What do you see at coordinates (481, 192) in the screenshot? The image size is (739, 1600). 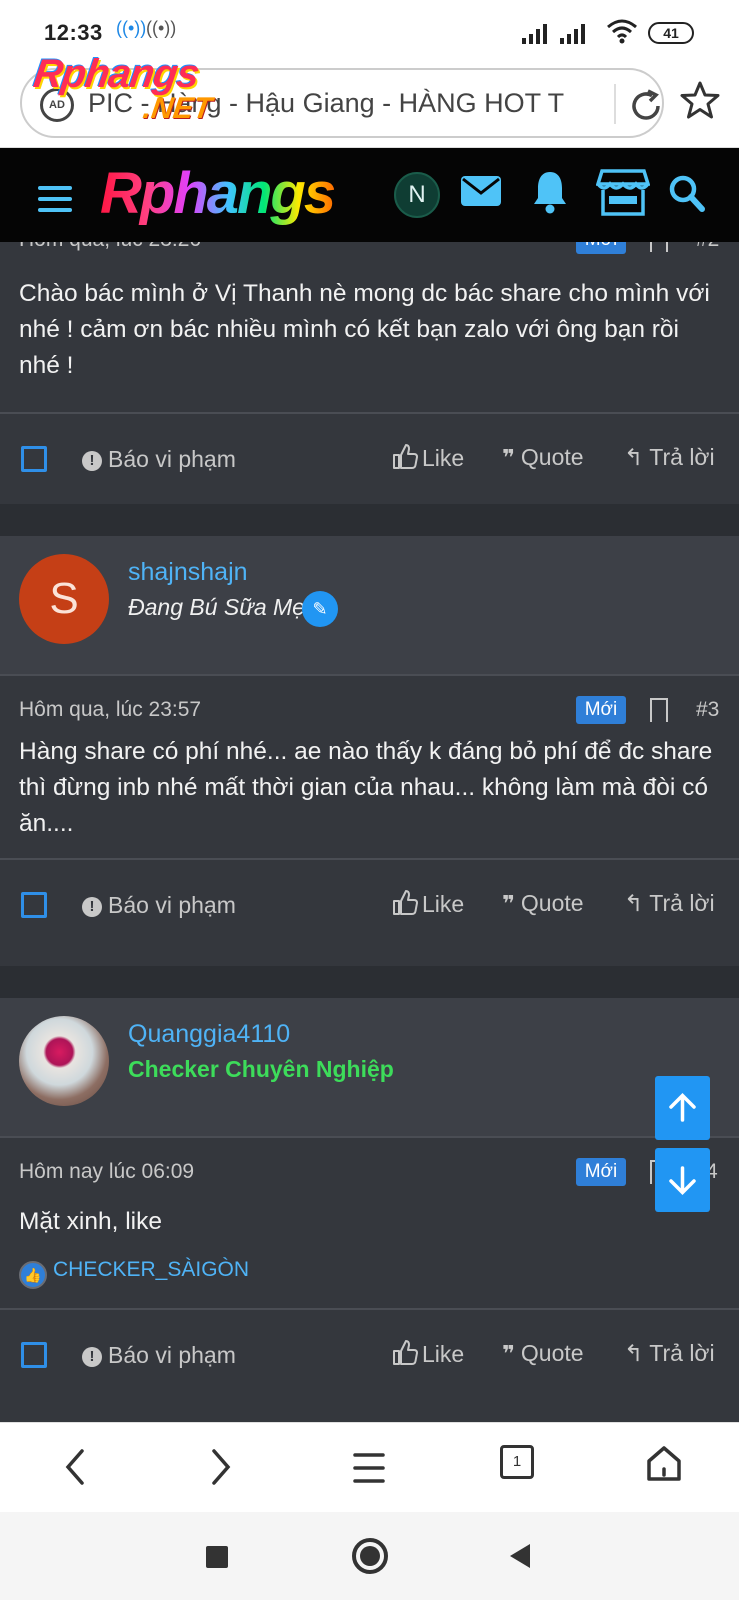 I see `mail-icon` at bounding box center [481, 192].